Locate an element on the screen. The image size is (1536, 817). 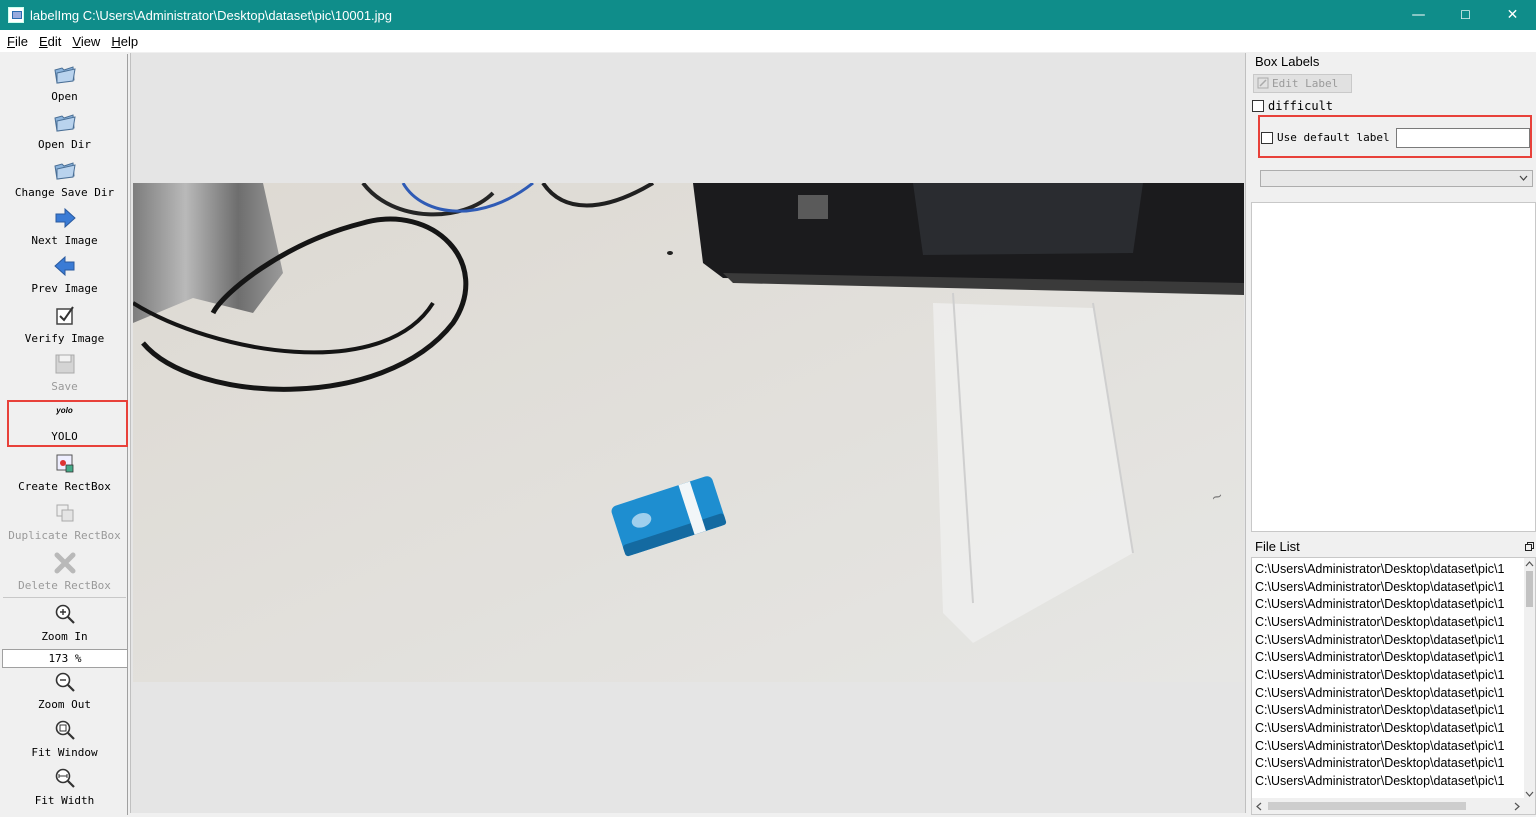
open-button: Open is located at coordinates (64, 82).